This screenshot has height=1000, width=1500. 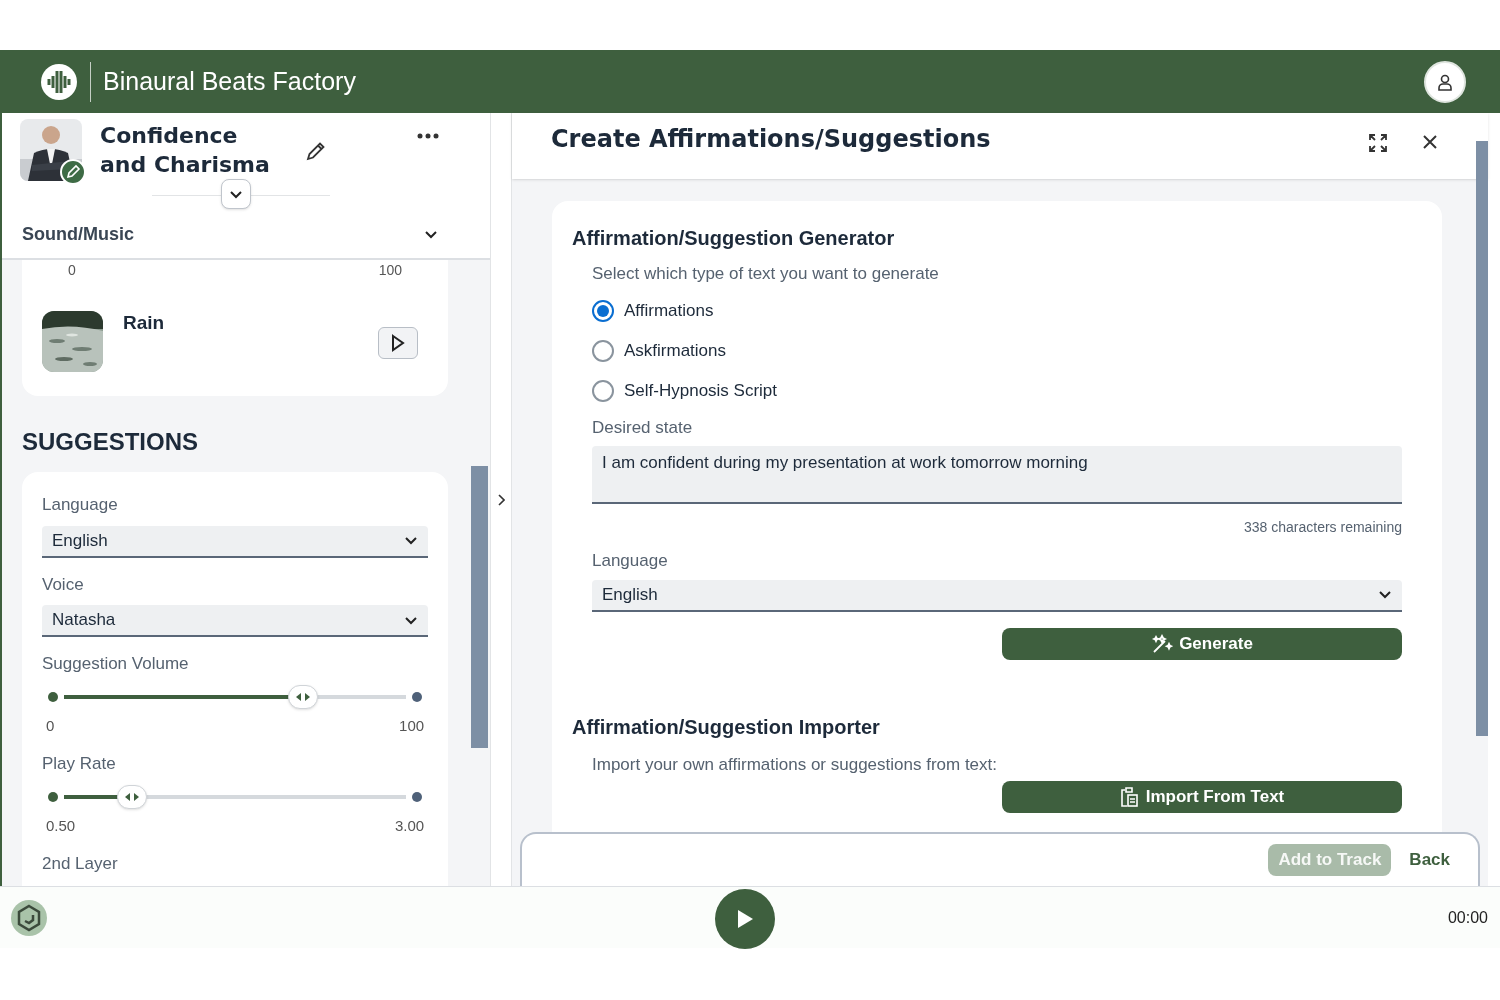 I want to click on expand-icon, so click(x=1378, y=143).